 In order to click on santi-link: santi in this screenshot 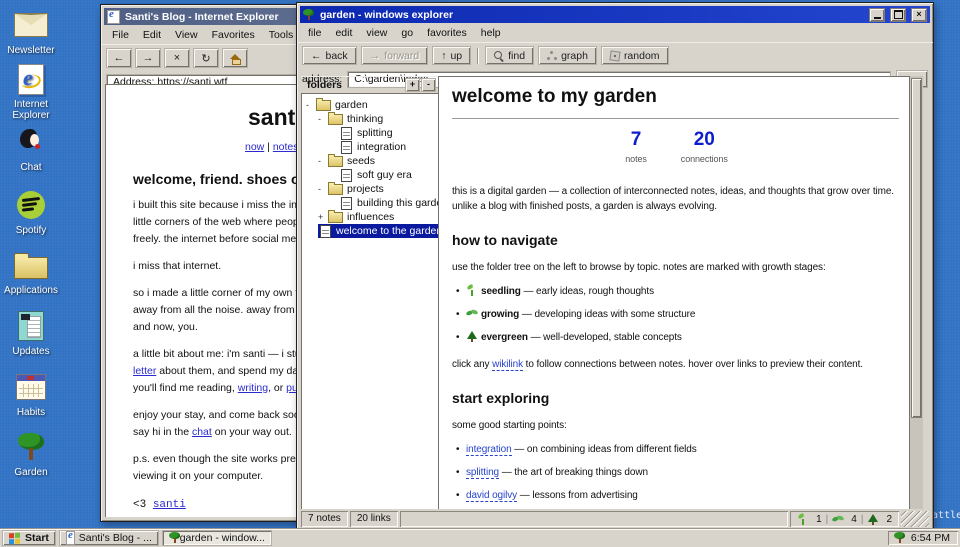, I will do `click(169, 505)`.